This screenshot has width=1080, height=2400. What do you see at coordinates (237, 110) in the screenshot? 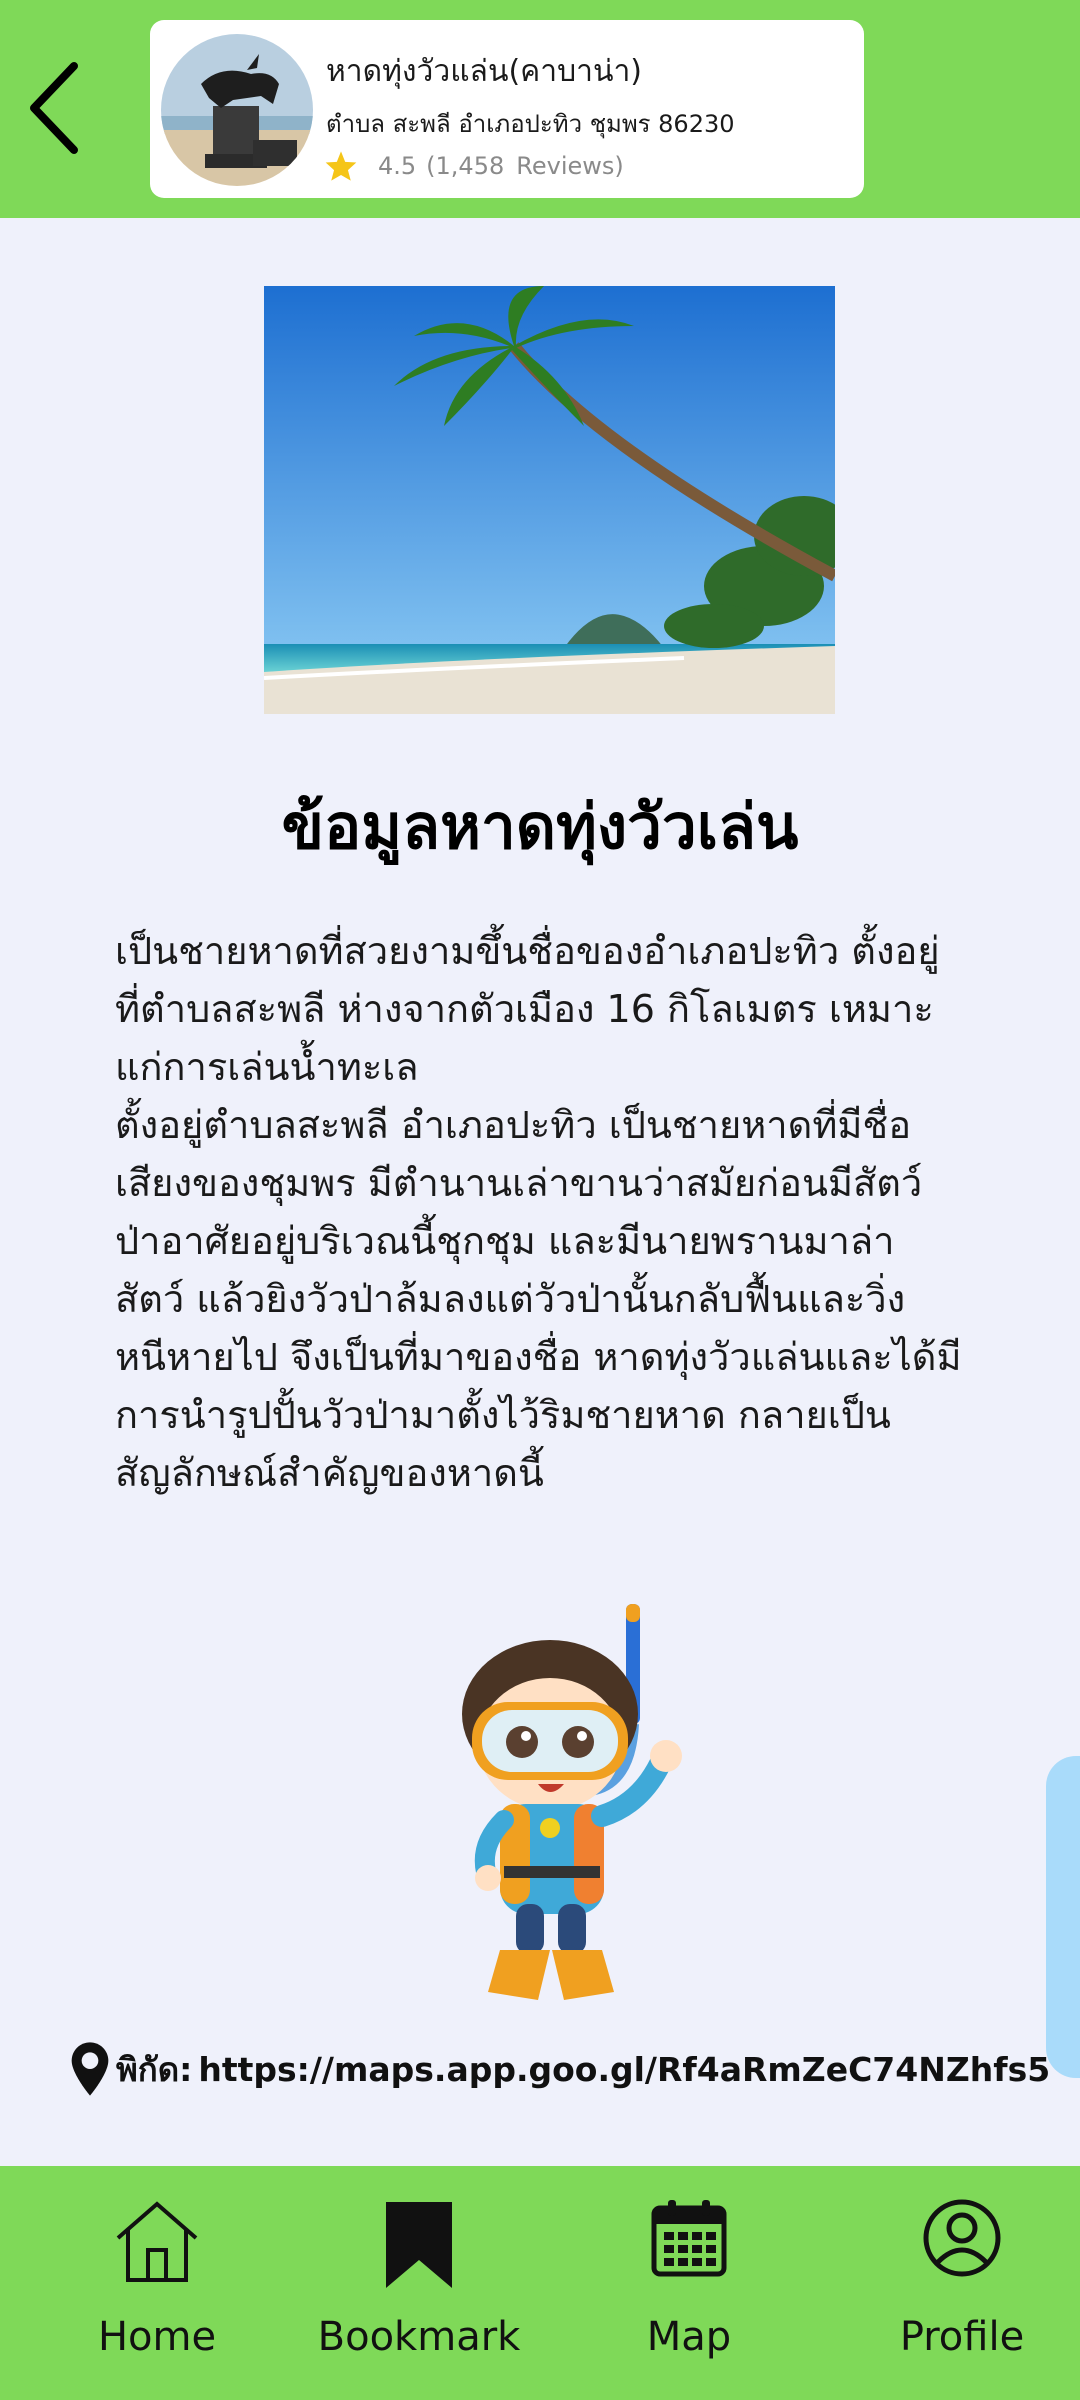
I see `place-thumbnail` at bounding box center [237, 110].